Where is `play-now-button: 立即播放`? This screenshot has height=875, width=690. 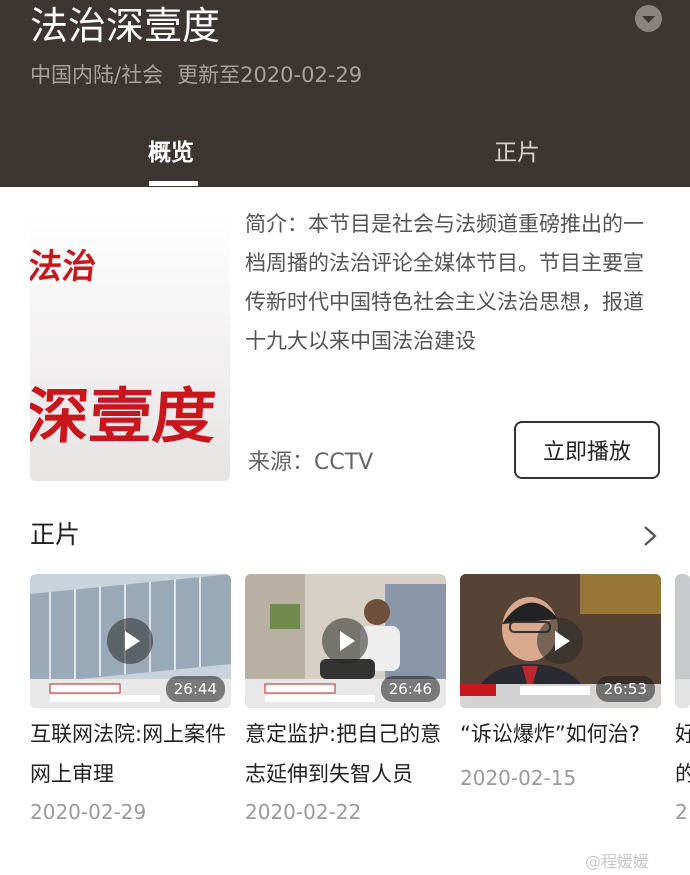
play-now-button: 立即播放 is located at coordinates (587, 450).